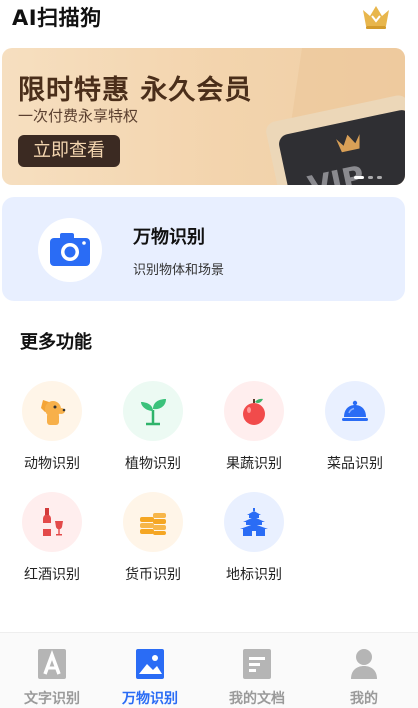  I want to click on animal-recognition-button: 动物识别, so click(52, 431).